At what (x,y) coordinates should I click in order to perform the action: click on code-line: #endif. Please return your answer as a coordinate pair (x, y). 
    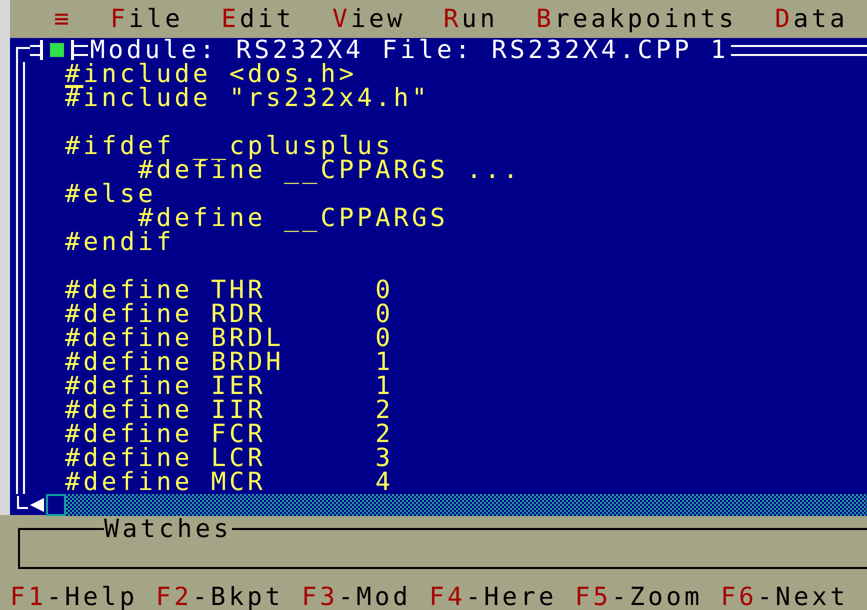
    Looking at the image, I should click on (120, 242).